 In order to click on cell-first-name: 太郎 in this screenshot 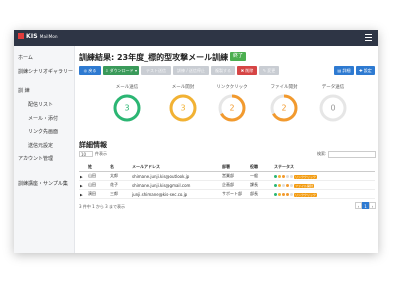, I will do `click(120, 176)`.